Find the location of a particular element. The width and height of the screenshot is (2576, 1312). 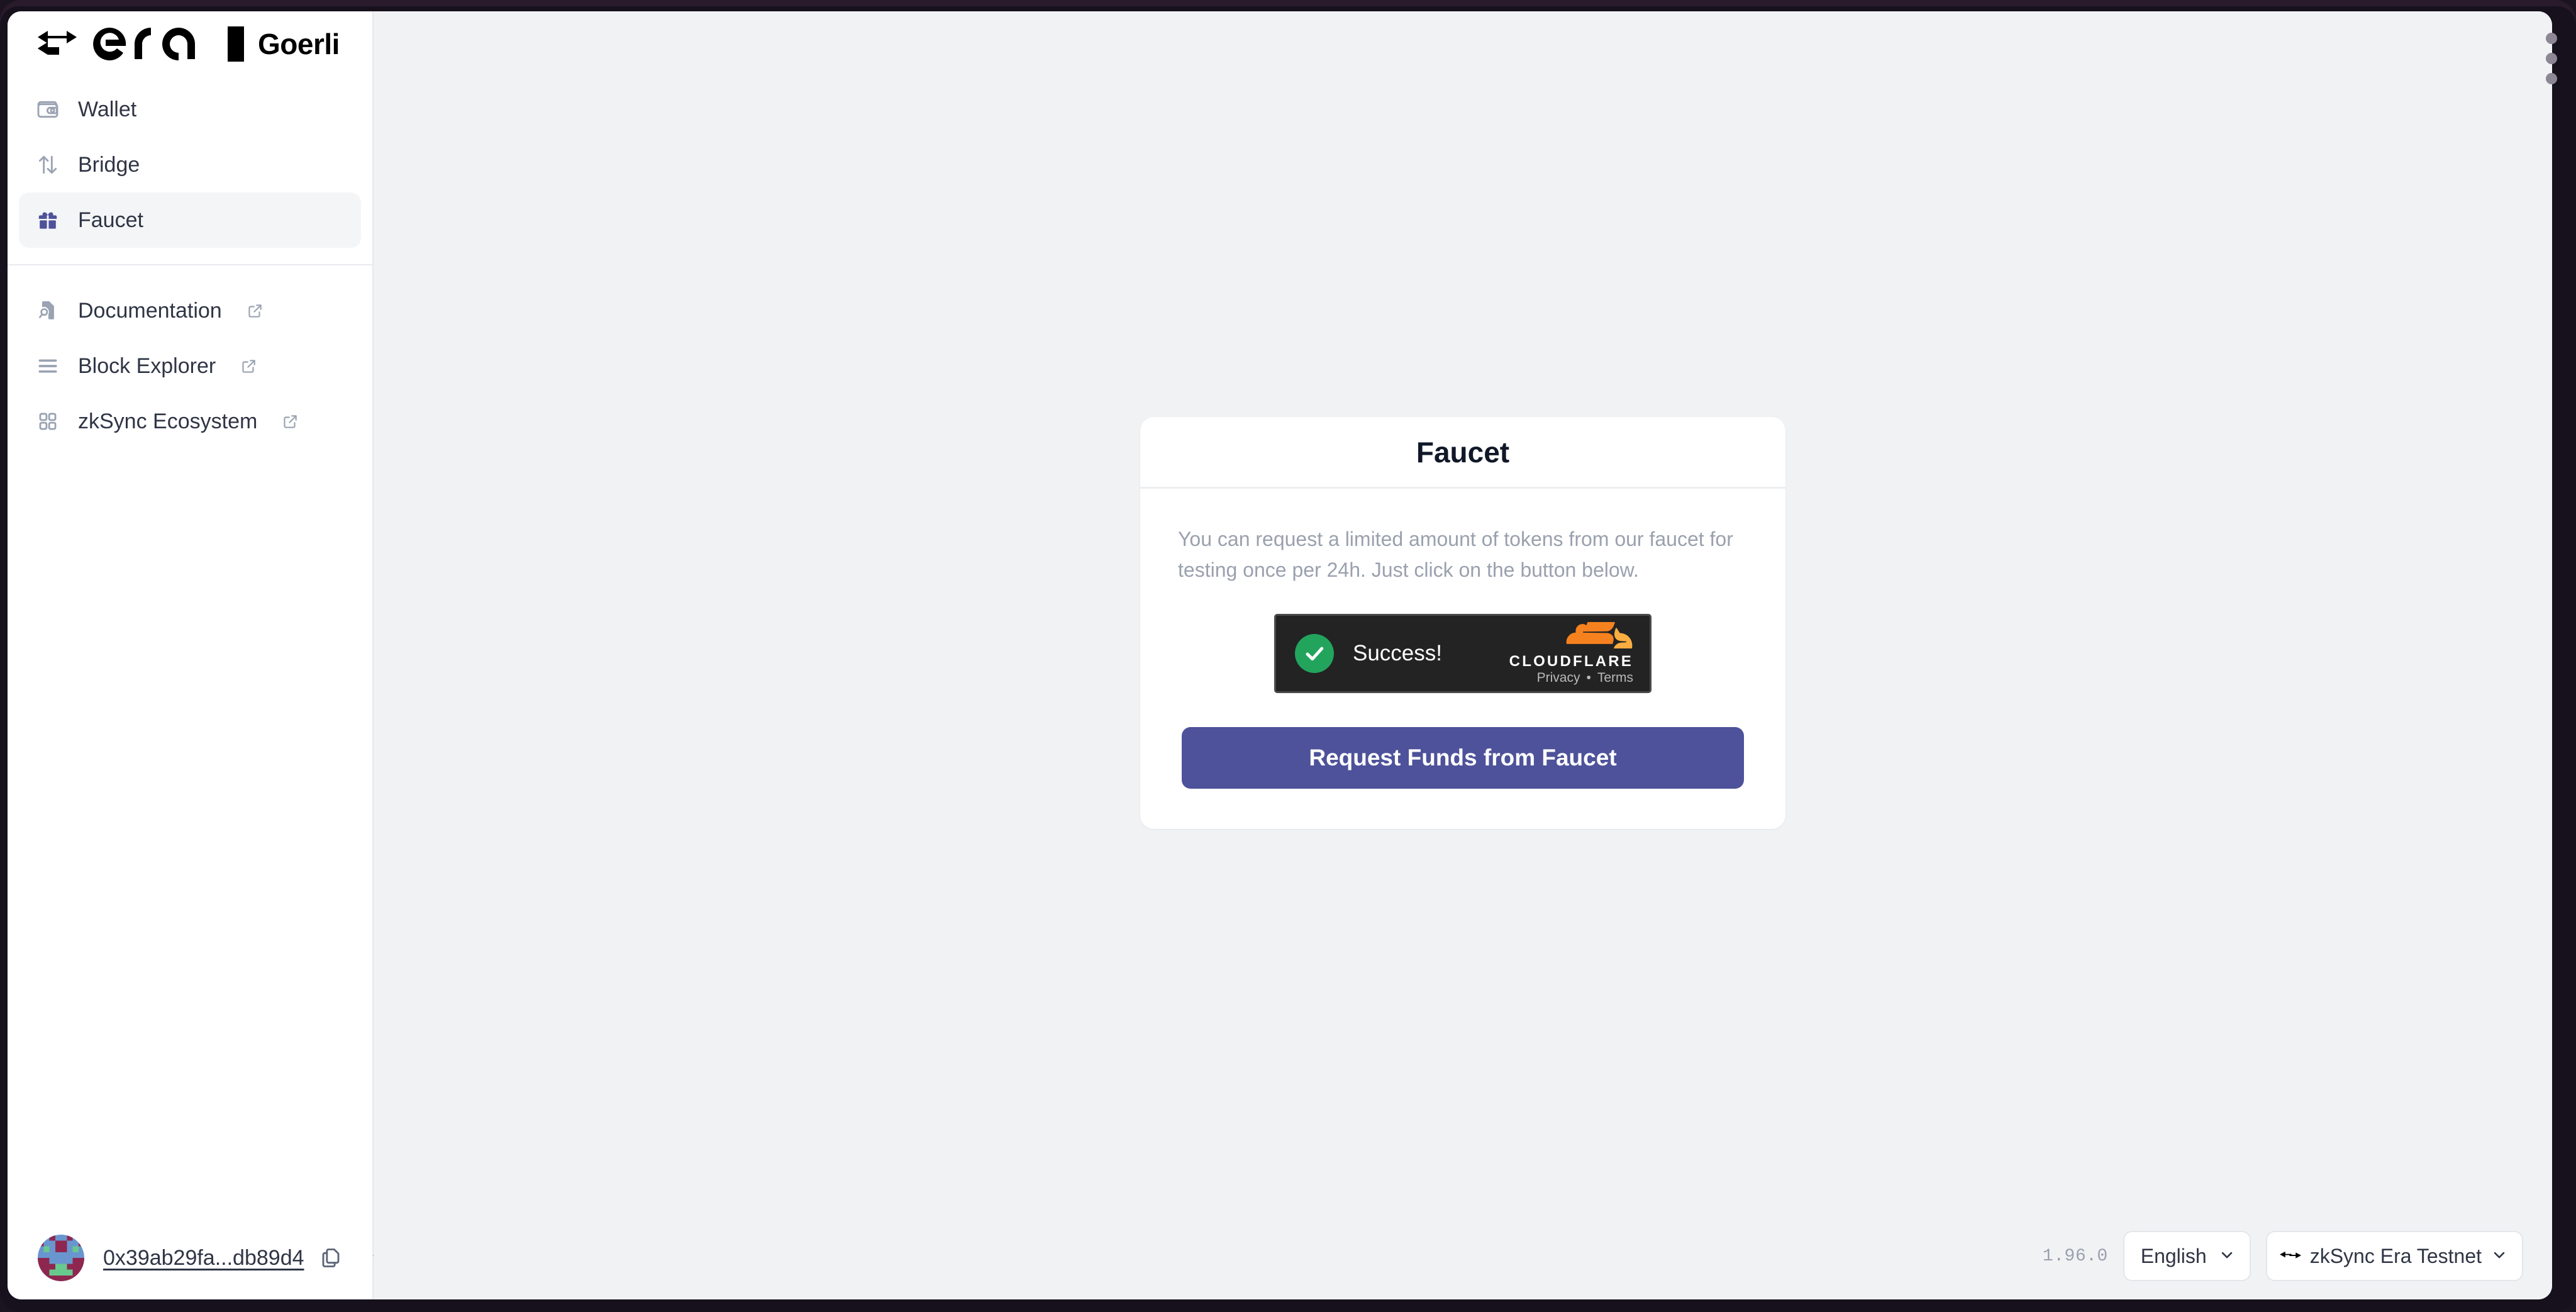

sidebar-item-block-explorer: Block Explorer is located at coordinates (190, 366).